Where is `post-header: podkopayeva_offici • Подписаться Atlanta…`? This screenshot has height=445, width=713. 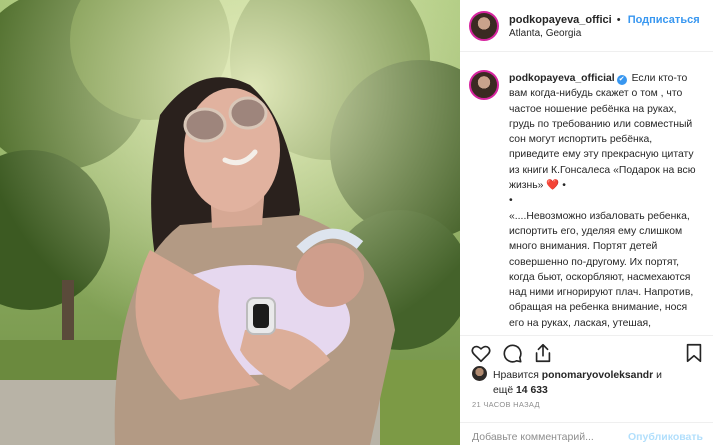 post-header: podkopayeva_offici • Подписаться Atlanta… is located at coordinates (586, 26).